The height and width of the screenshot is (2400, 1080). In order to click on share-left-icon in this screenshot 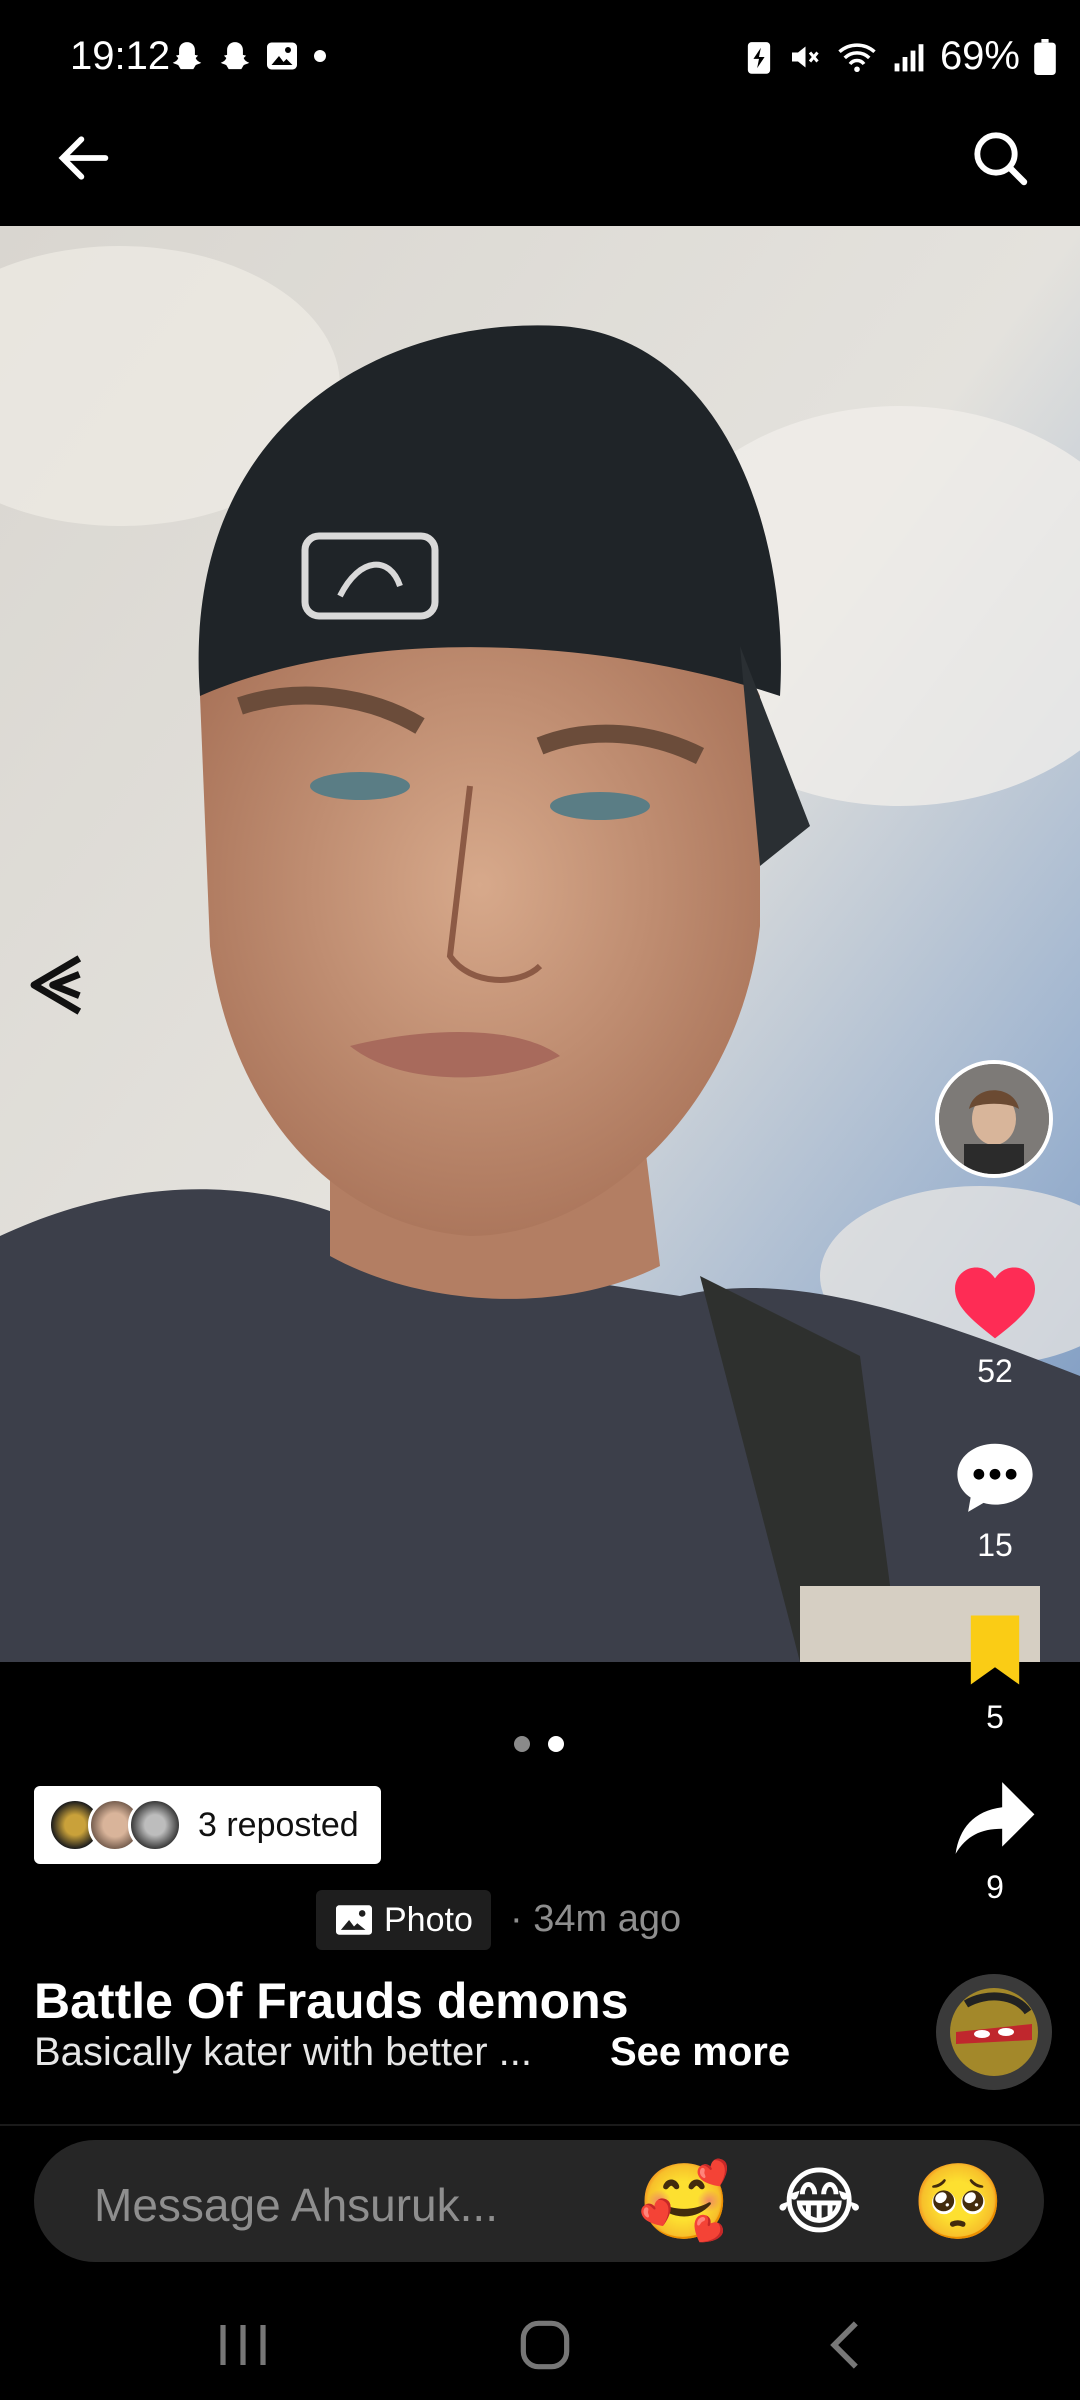, I will do `click(56, 985)`.